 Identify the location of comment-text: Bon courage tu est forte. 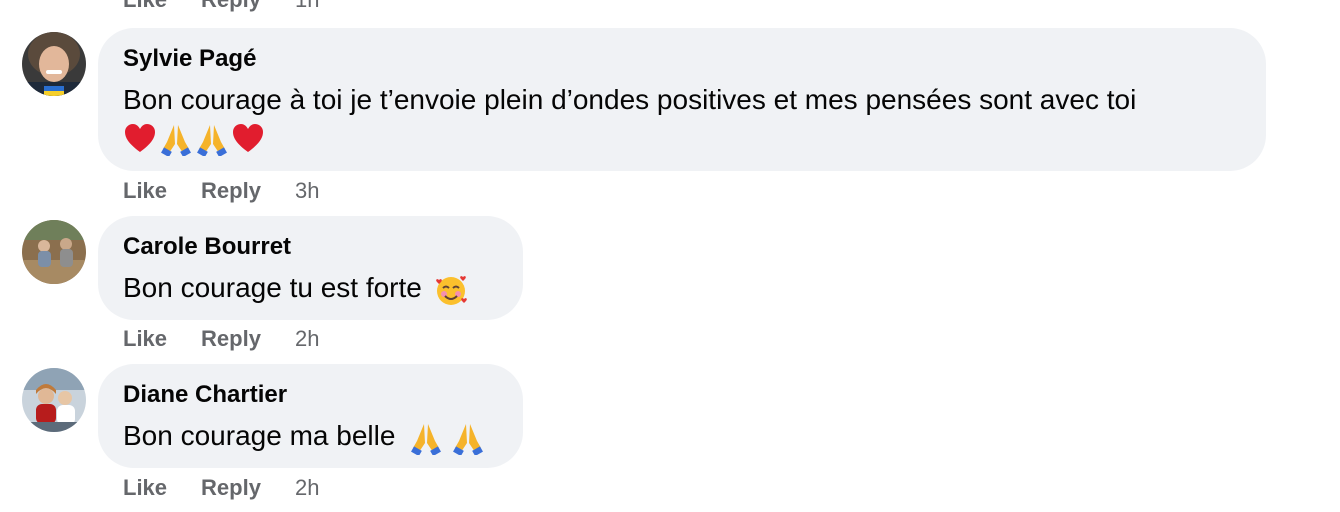
(310, 288).